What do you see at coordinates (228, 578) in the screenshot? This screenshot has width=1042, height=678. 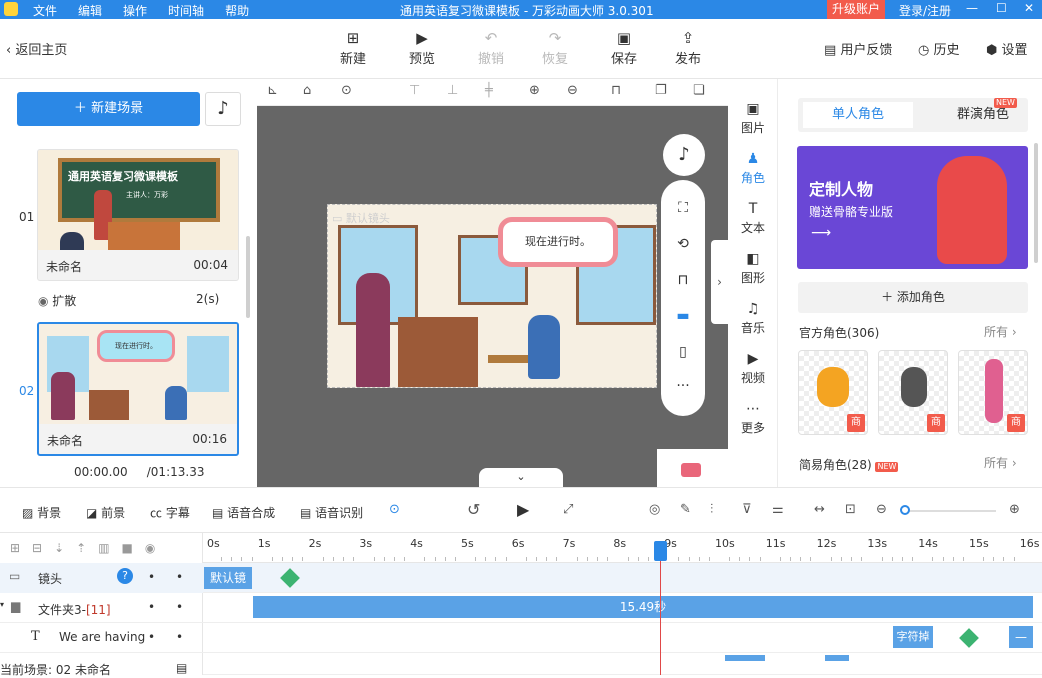 I see `camera-clip: 默认镜` at bounding box center [228, 578].